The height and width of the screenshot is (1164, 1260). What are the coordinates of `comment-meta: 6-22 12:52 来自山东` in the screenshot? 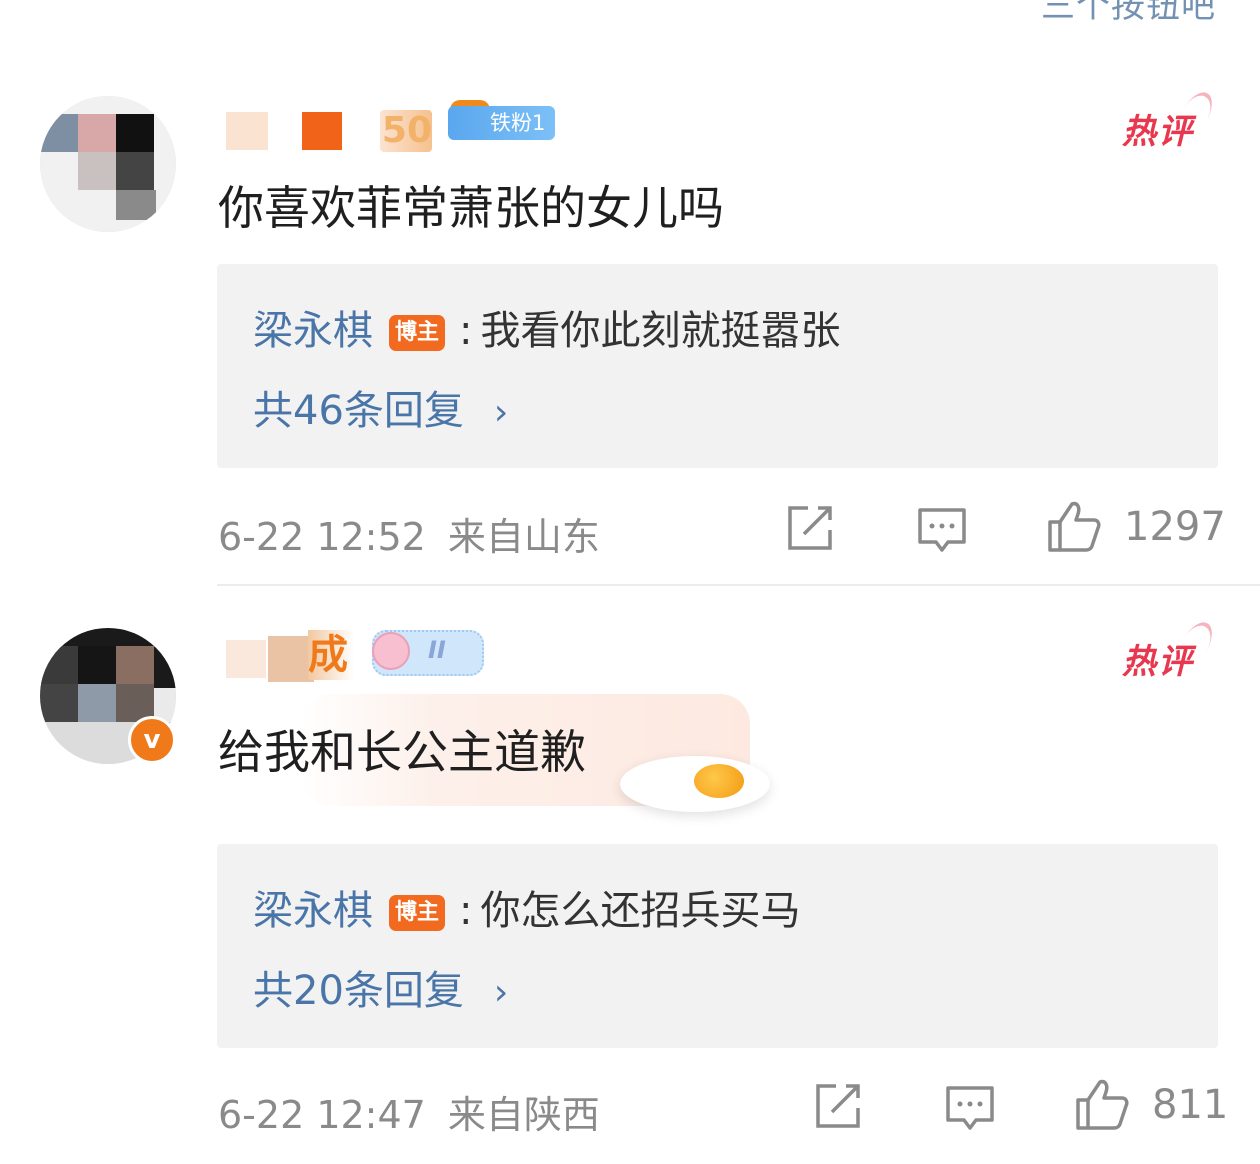 It's located at (420, 533).